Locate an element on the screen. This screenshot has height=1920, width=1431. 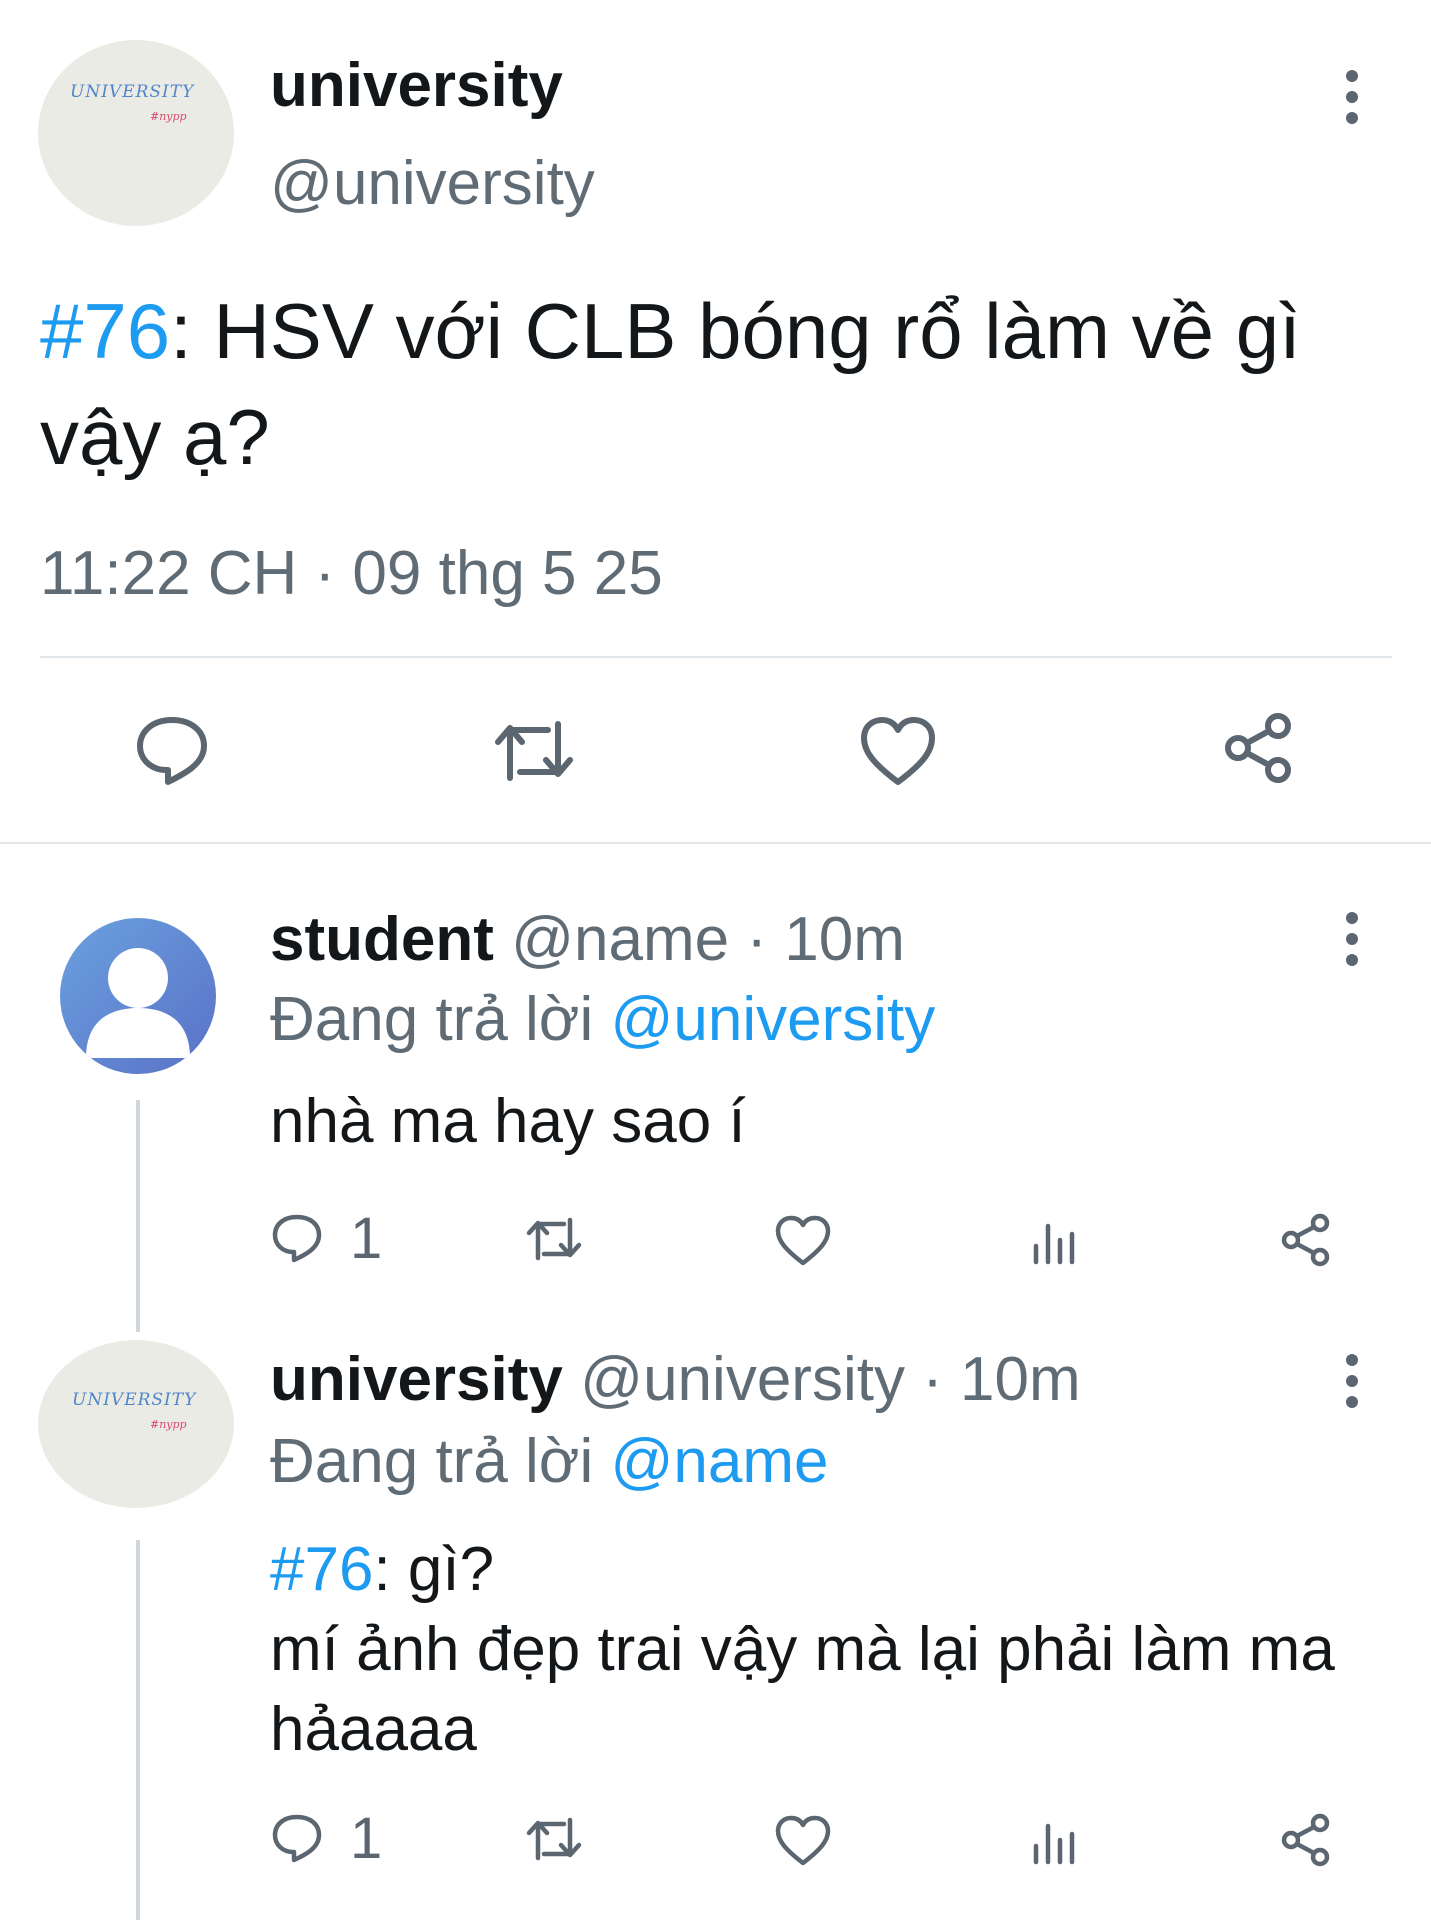
replying-to-line: Đang trả lời @name is located at coordinates (549, 1462).